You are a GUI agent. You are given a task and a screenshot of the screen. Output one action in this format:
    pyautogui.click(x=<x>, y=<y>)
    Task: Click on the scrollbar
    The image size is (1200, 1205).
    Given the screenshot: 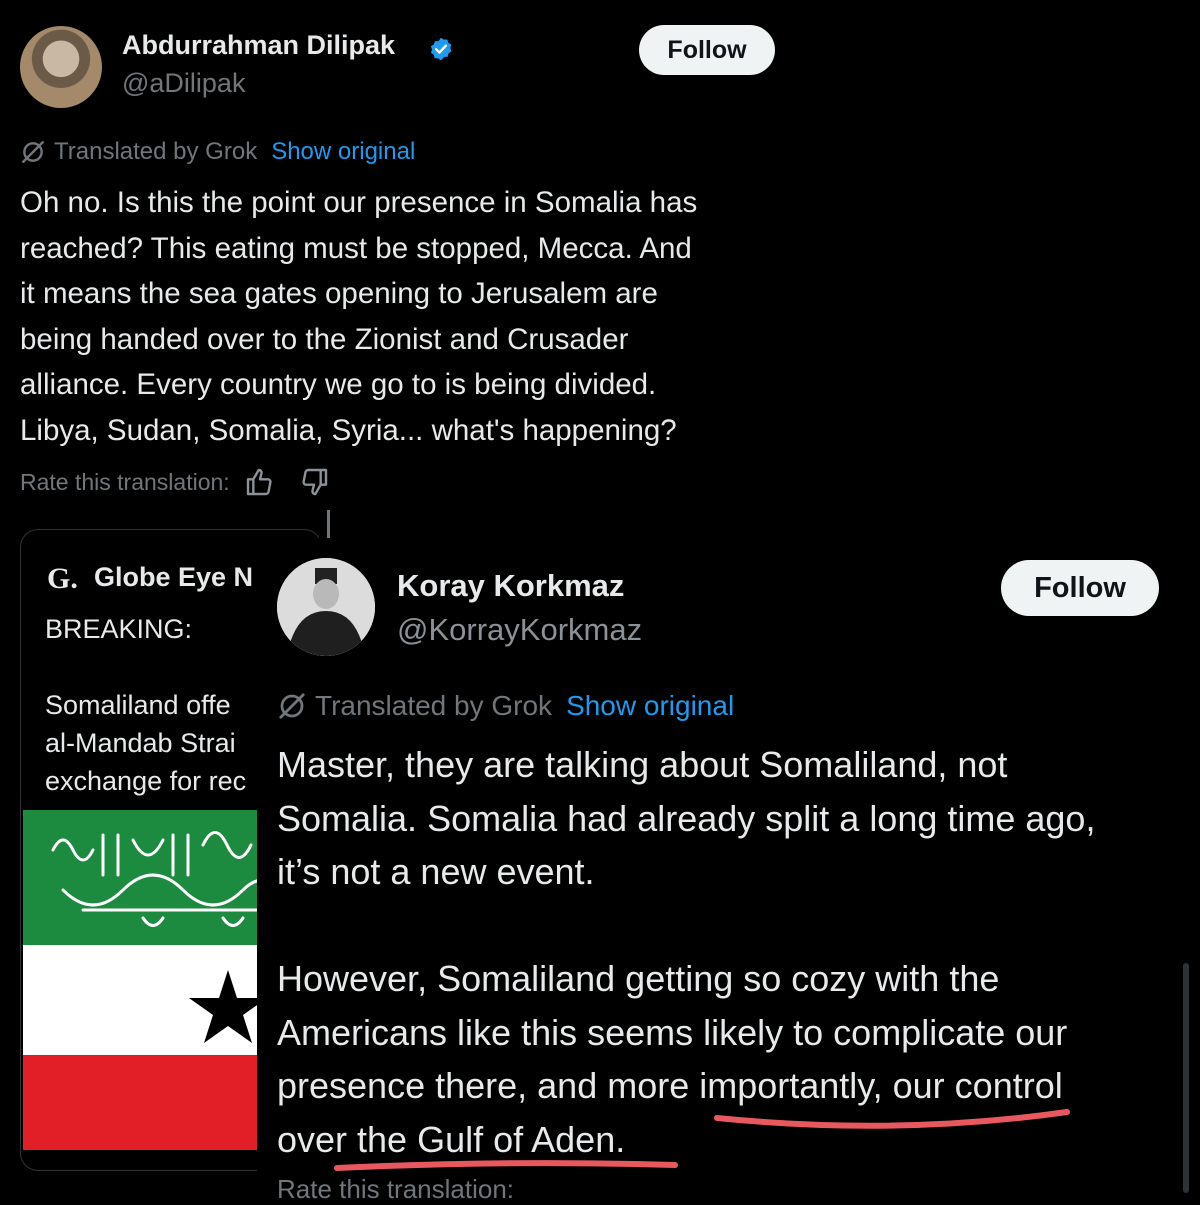 What is the action you would take?
    pyautogui.click(x=1186, y=1078)
    